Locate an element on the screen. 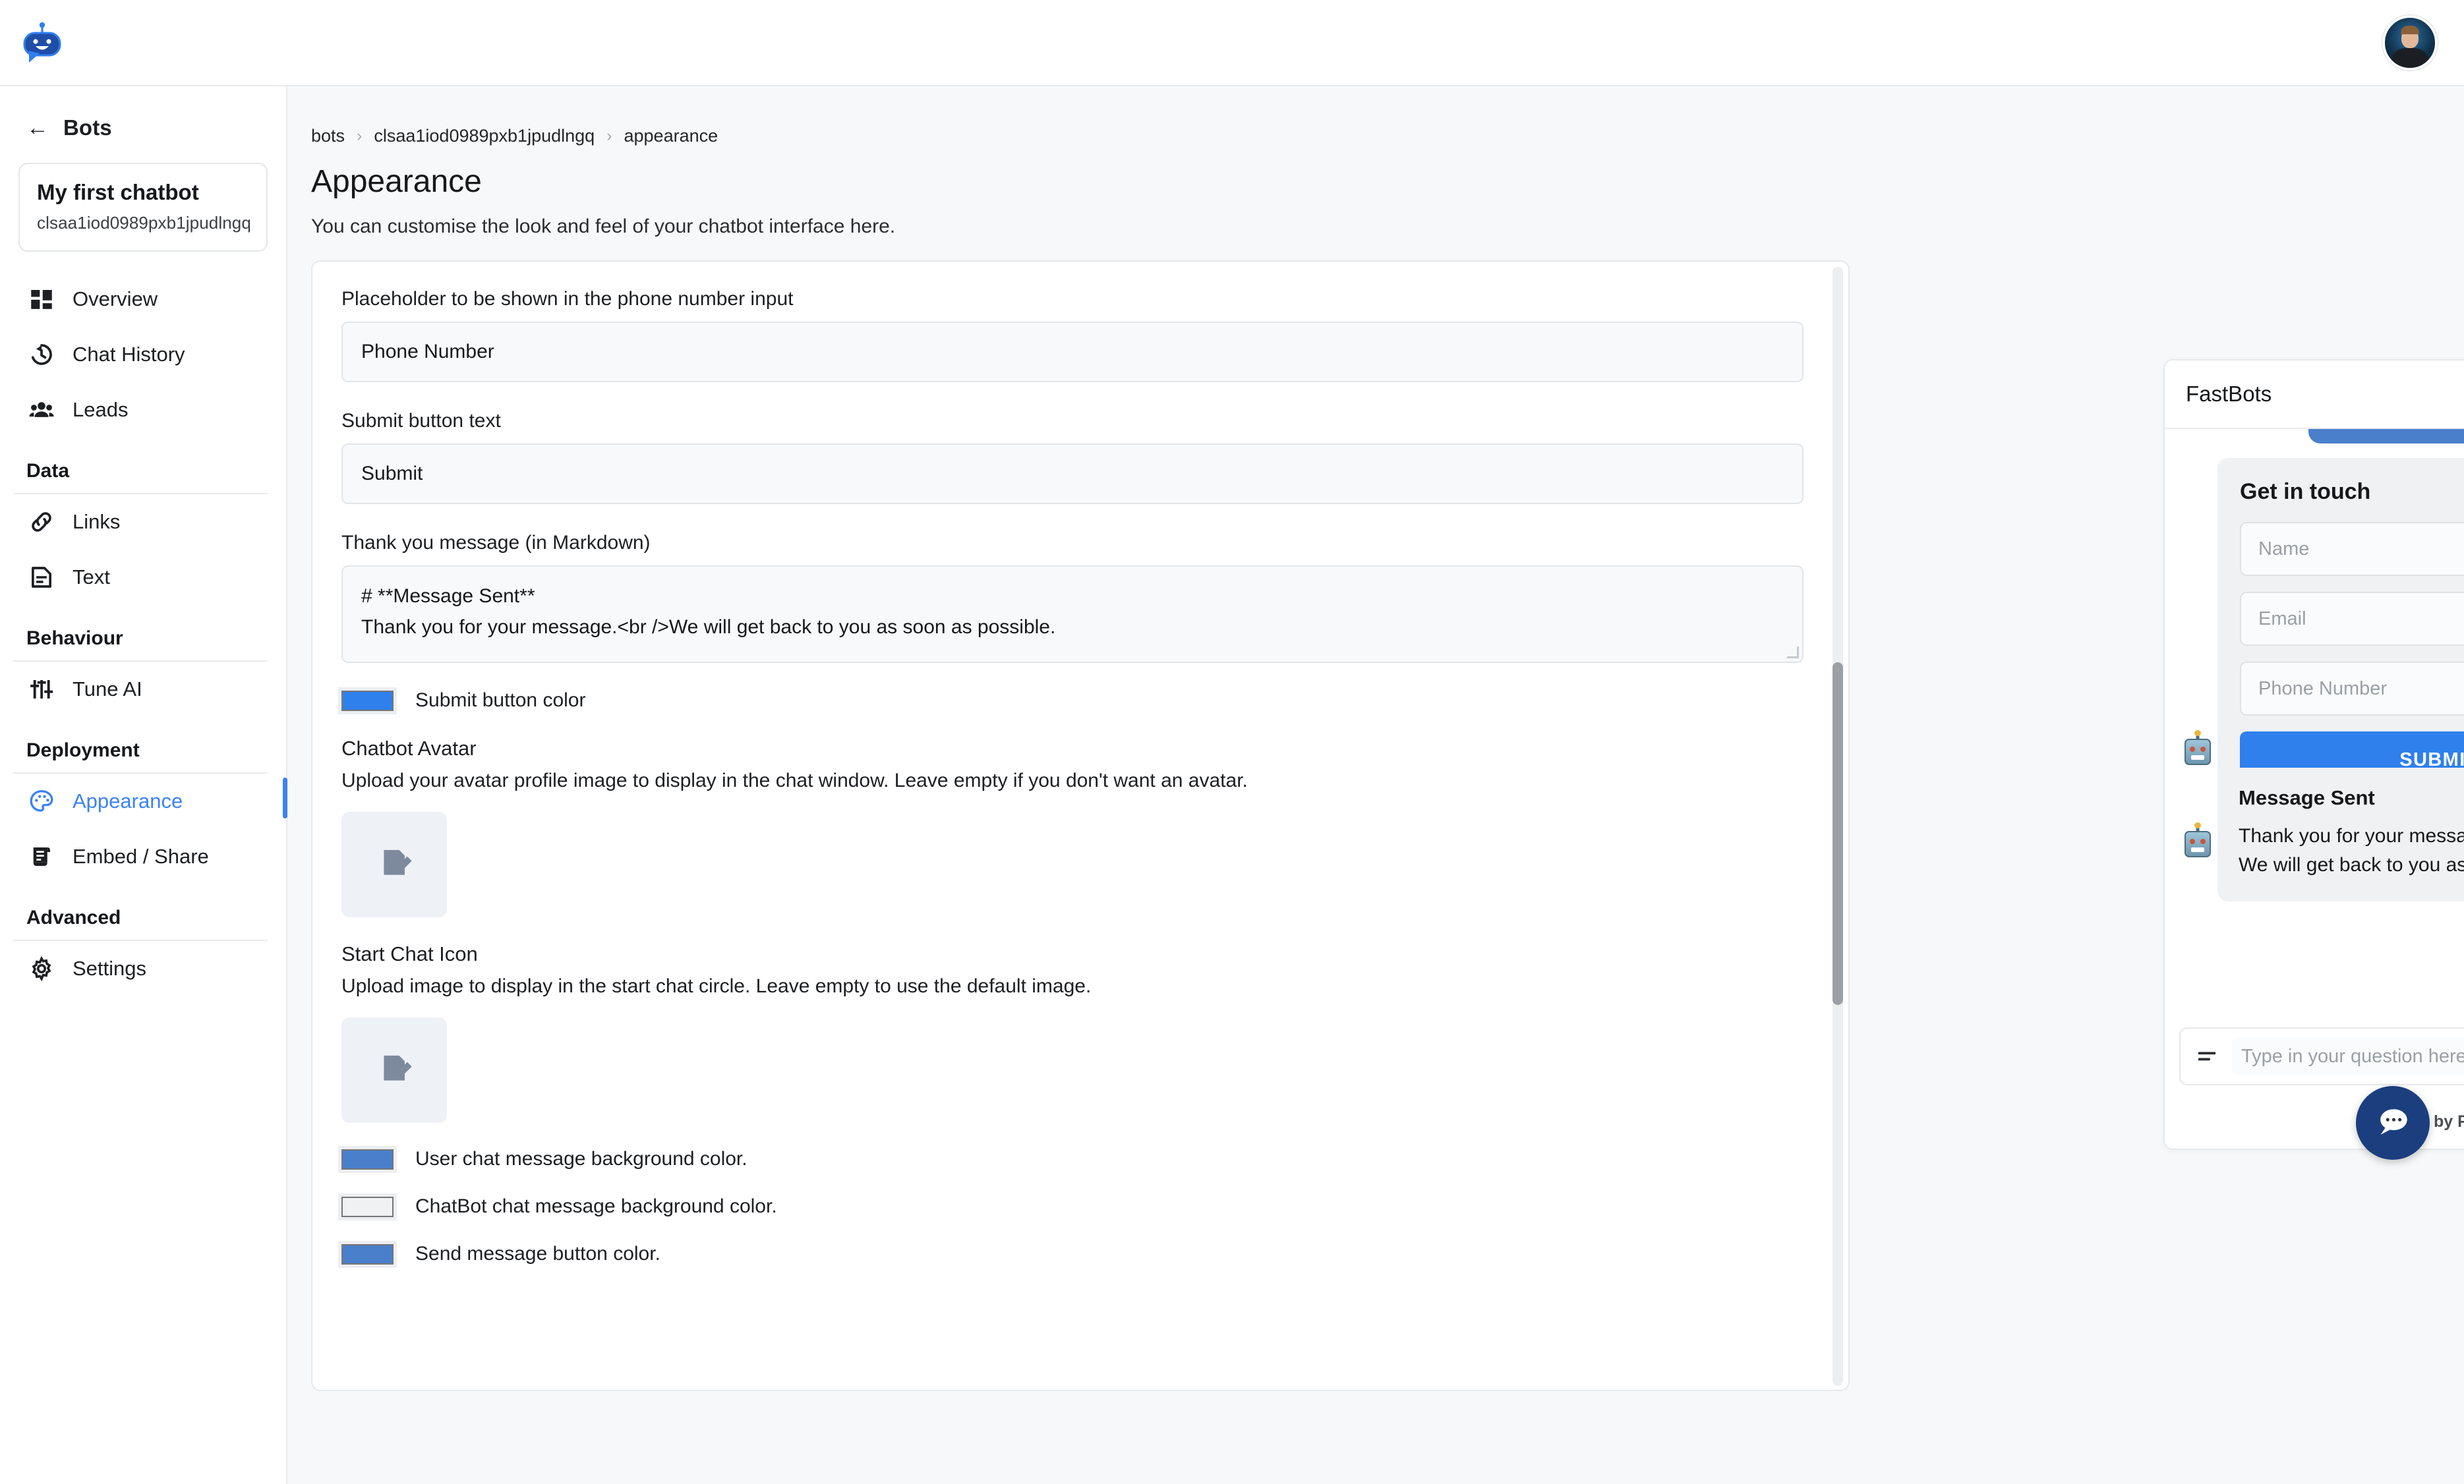  tune-icon is located at coordinates (41, 690).